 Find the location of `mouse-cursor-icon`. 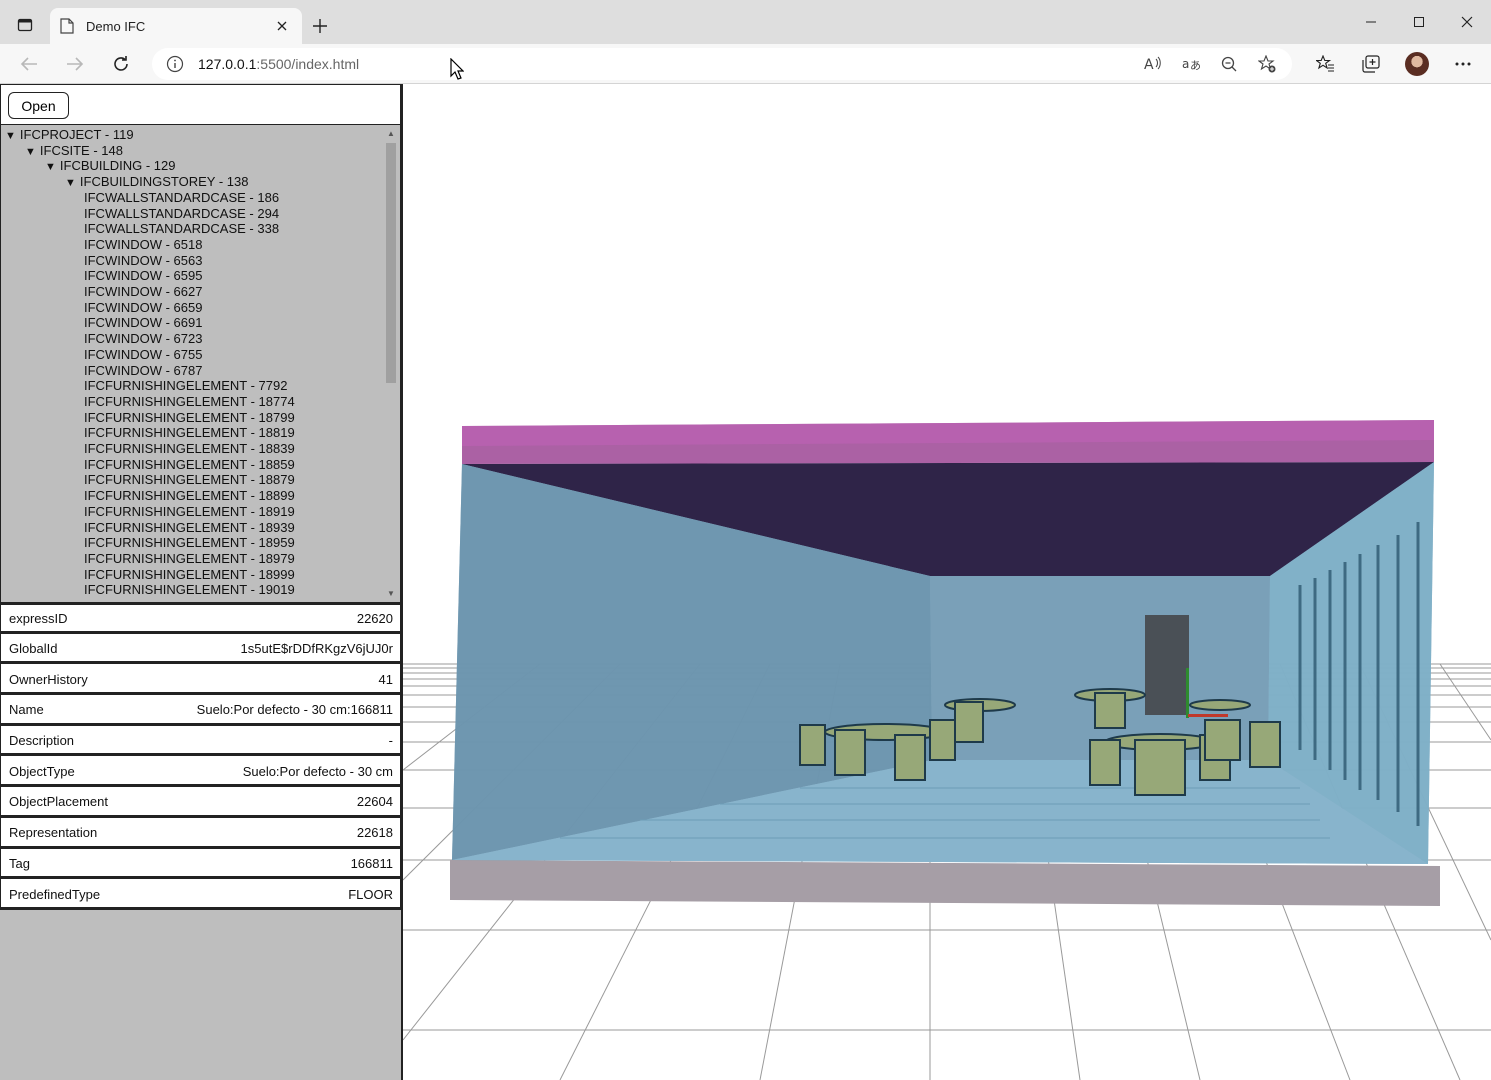

mouse-cursor-icon is located at coordinates (457, 69).